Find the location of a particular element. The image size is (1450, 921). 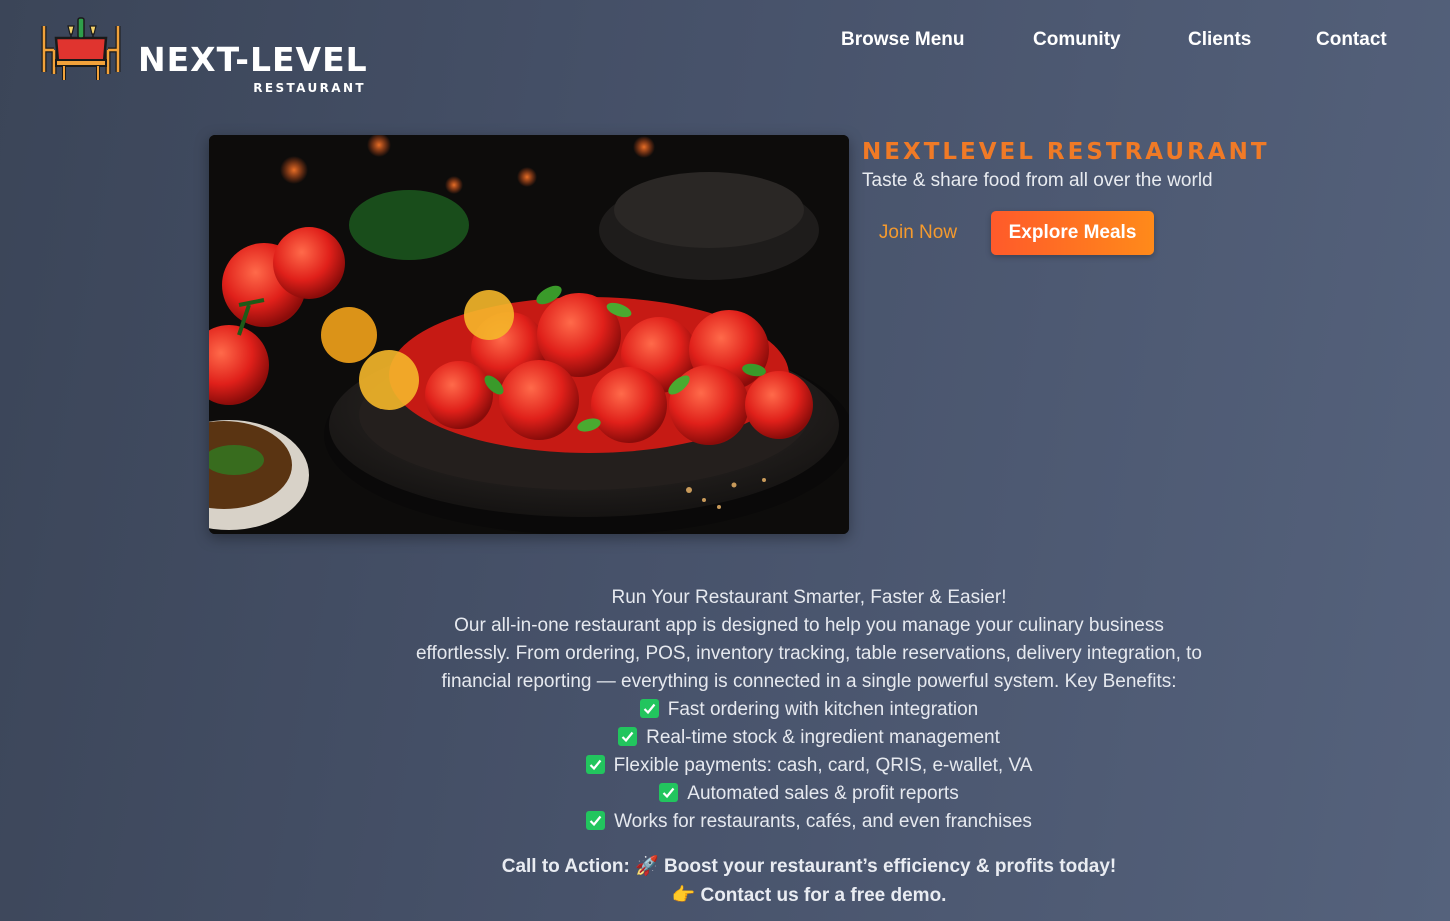

logo-name: NEXT-LEVEL is located at coordinates (253, 59).